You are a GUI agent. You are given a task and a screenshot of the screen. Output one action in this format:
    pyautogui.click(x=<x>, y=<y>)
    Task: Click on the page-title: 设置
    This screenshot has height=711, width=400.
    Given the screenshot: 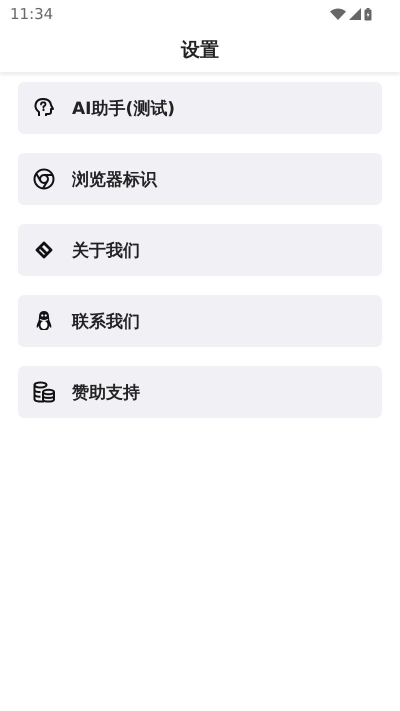 What is the action you would take?
    pyautogui.click(x=200, y=50)
    